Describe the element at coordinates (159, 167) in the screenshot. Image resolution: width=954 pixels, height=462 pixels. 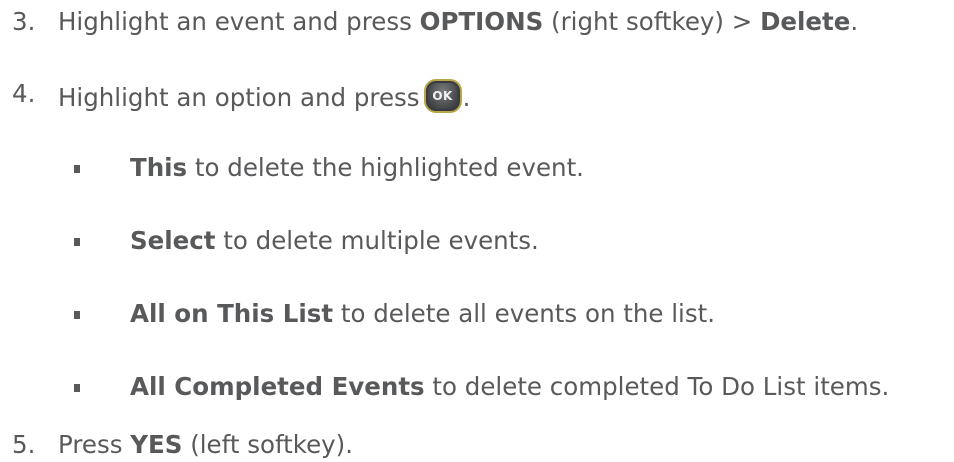
I see `option-name: This` at that location.